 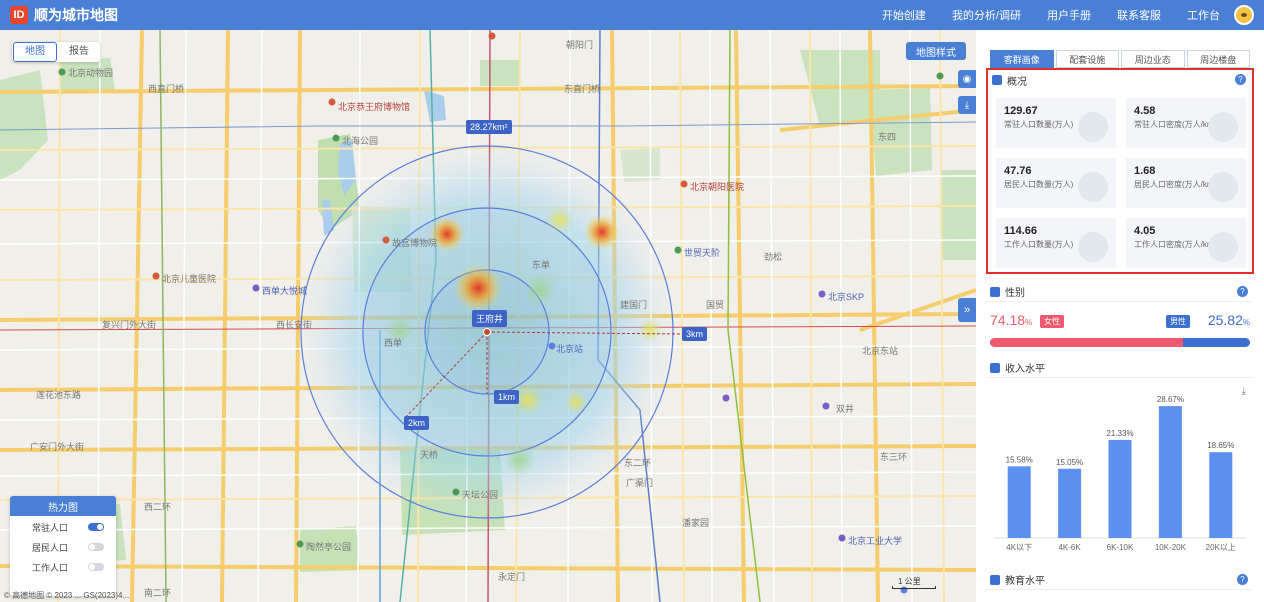 I want to click on label-guangqumen: 广渠门, so click(x=639, y=482).